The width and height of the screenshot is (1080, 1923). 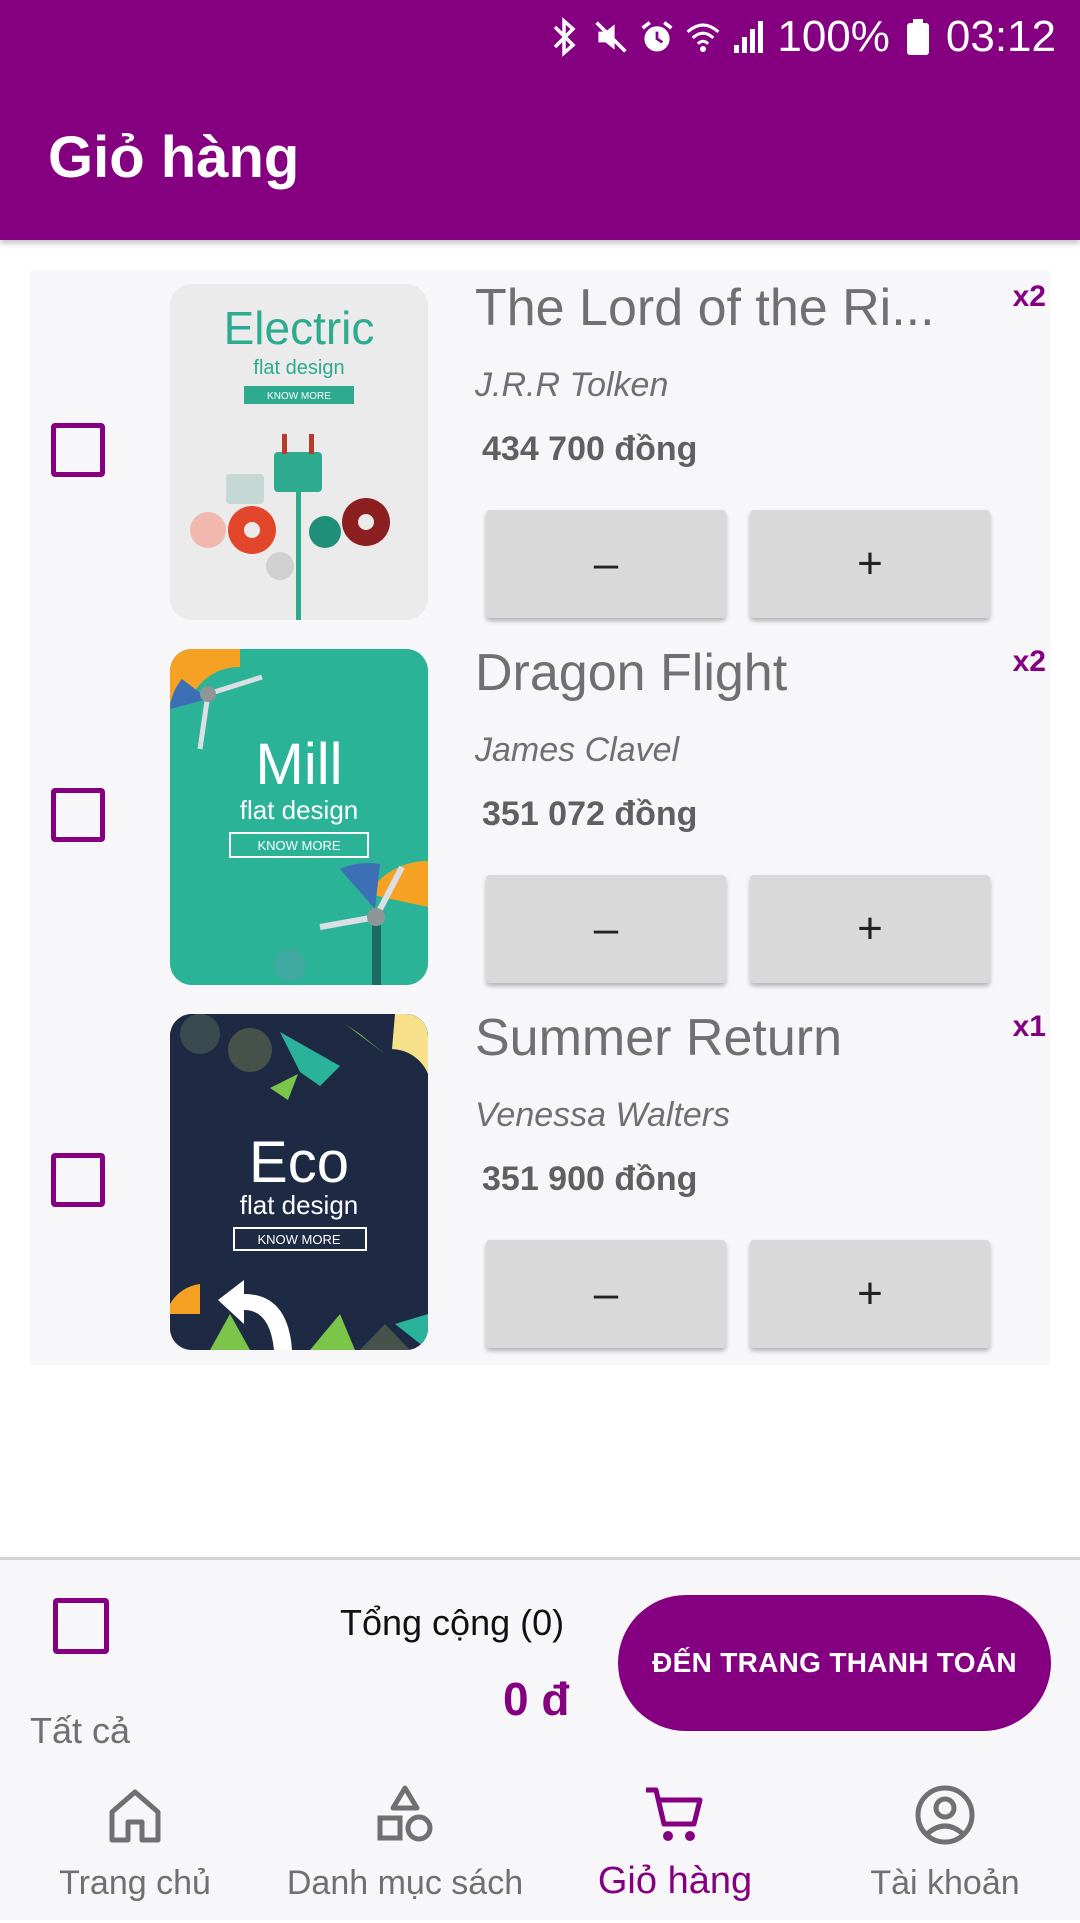 What do you see at coordinates (675, 1850) in the screenshot?
I see `nav-cart: Giỏ hàng` at bounding box center [675, 1850].